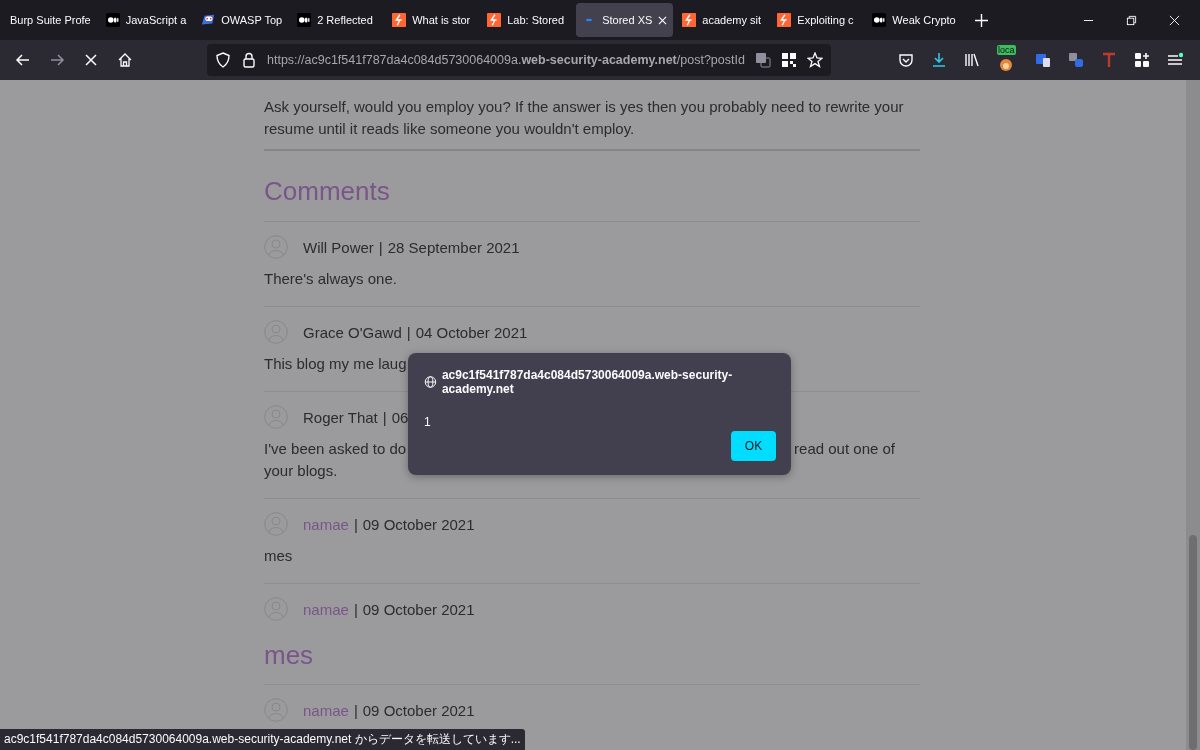 Image resolution: width=1200 pixels, height=750 pixels. What do you see at coordinates (340, 417) in the screenshot?
I see `comment-author: Roger That` at bounding box center [340, 417].